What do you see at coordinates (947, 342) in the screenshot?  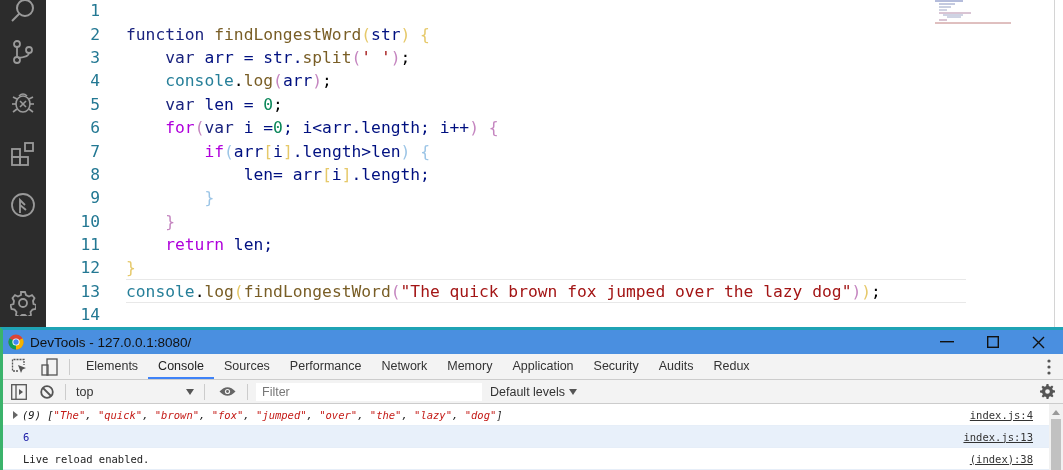 I see `minimize-icon` at bounding box center [947, 342].